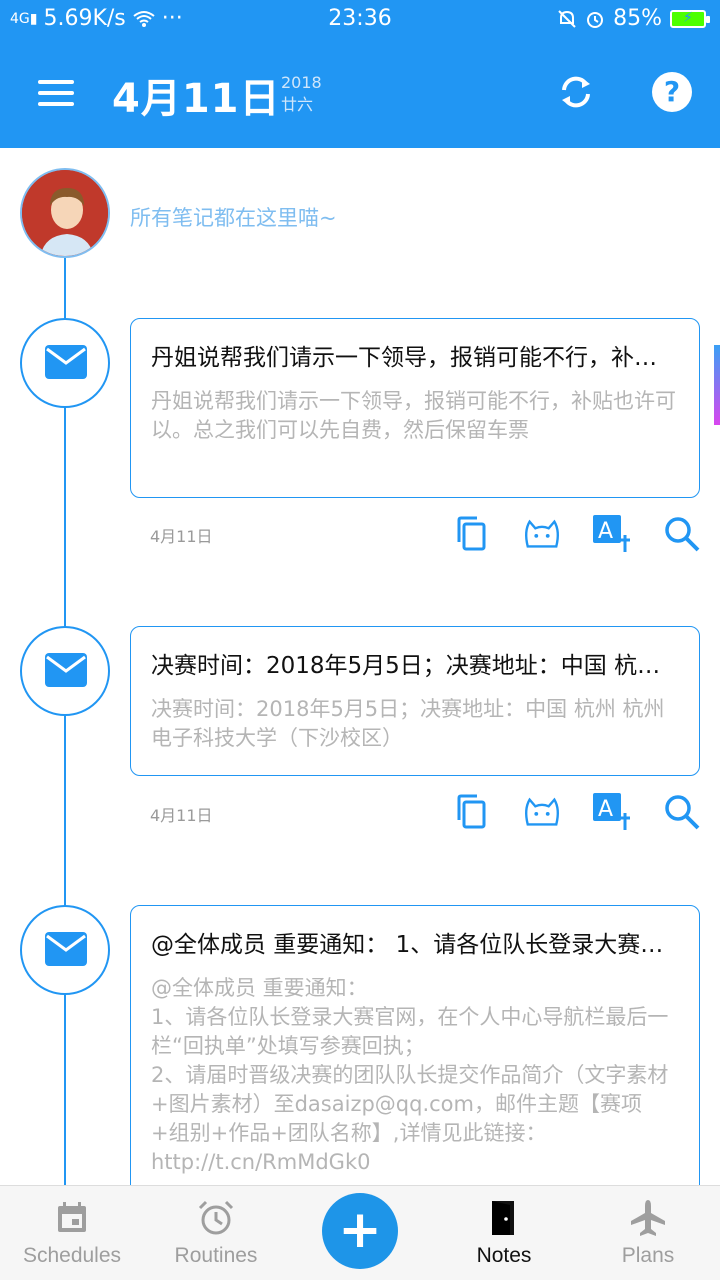  What do you see at coordinates (360, 1231) in the screenshot?
I see `add-button: +` at bounding box center [360, 1231].